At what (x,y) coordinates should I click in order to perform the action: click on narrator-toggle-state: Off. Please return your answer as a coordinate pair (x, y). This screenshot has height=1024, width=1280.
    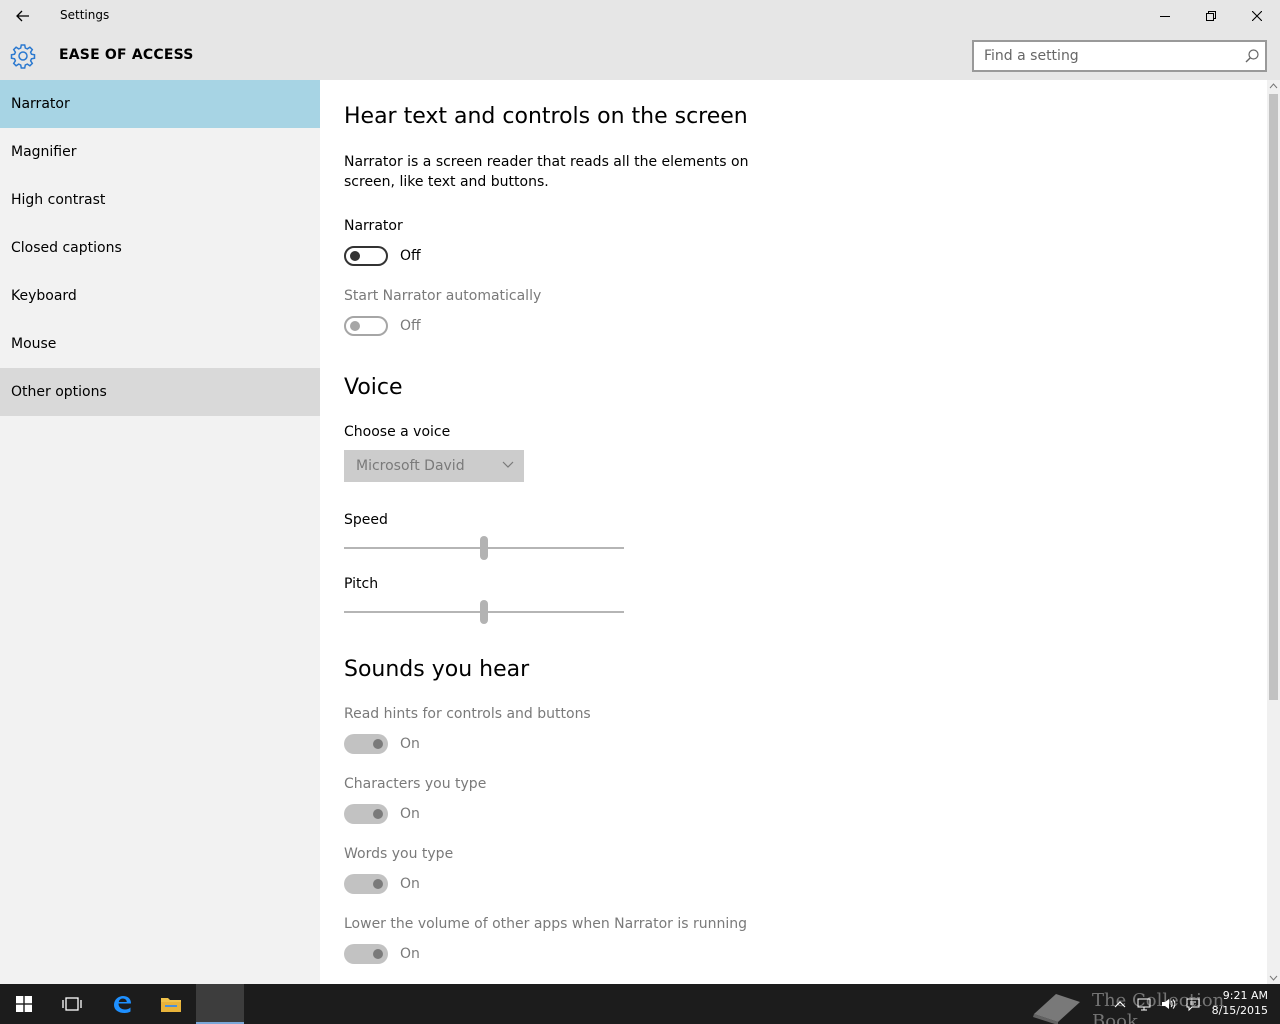
    Looking at the image, I should click on (410, 256).